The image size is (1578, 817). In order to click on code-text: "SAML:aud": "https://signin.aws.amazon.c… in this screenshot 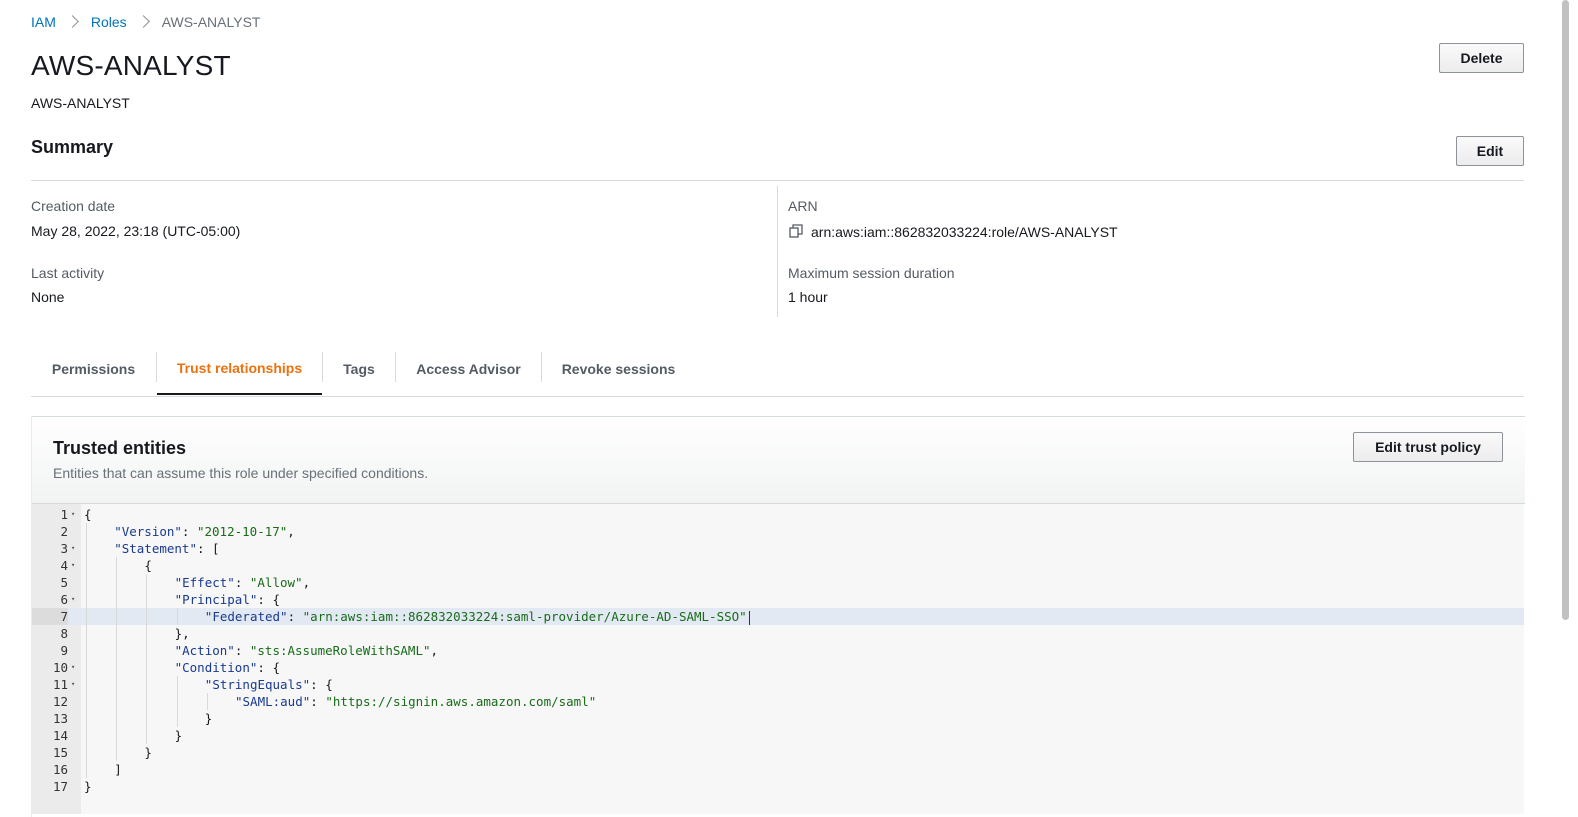, I will do `click(416, 701)`.